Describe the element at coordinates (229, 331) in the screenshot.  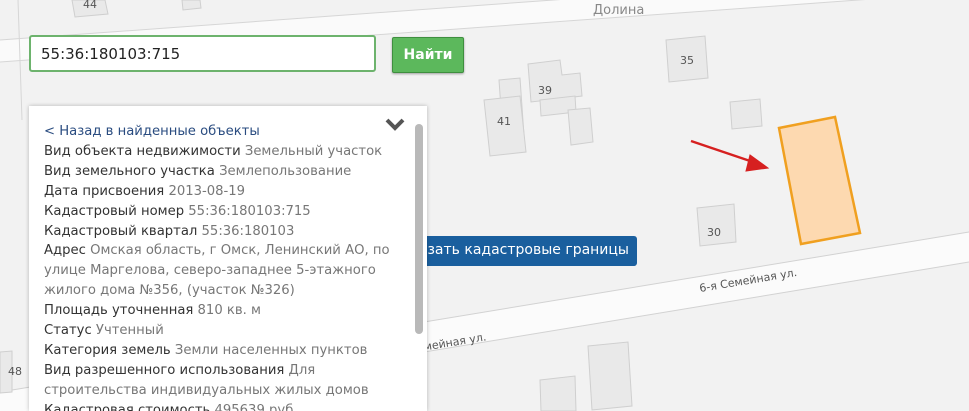
I see `field-status: Статус Учтенный` at that location.